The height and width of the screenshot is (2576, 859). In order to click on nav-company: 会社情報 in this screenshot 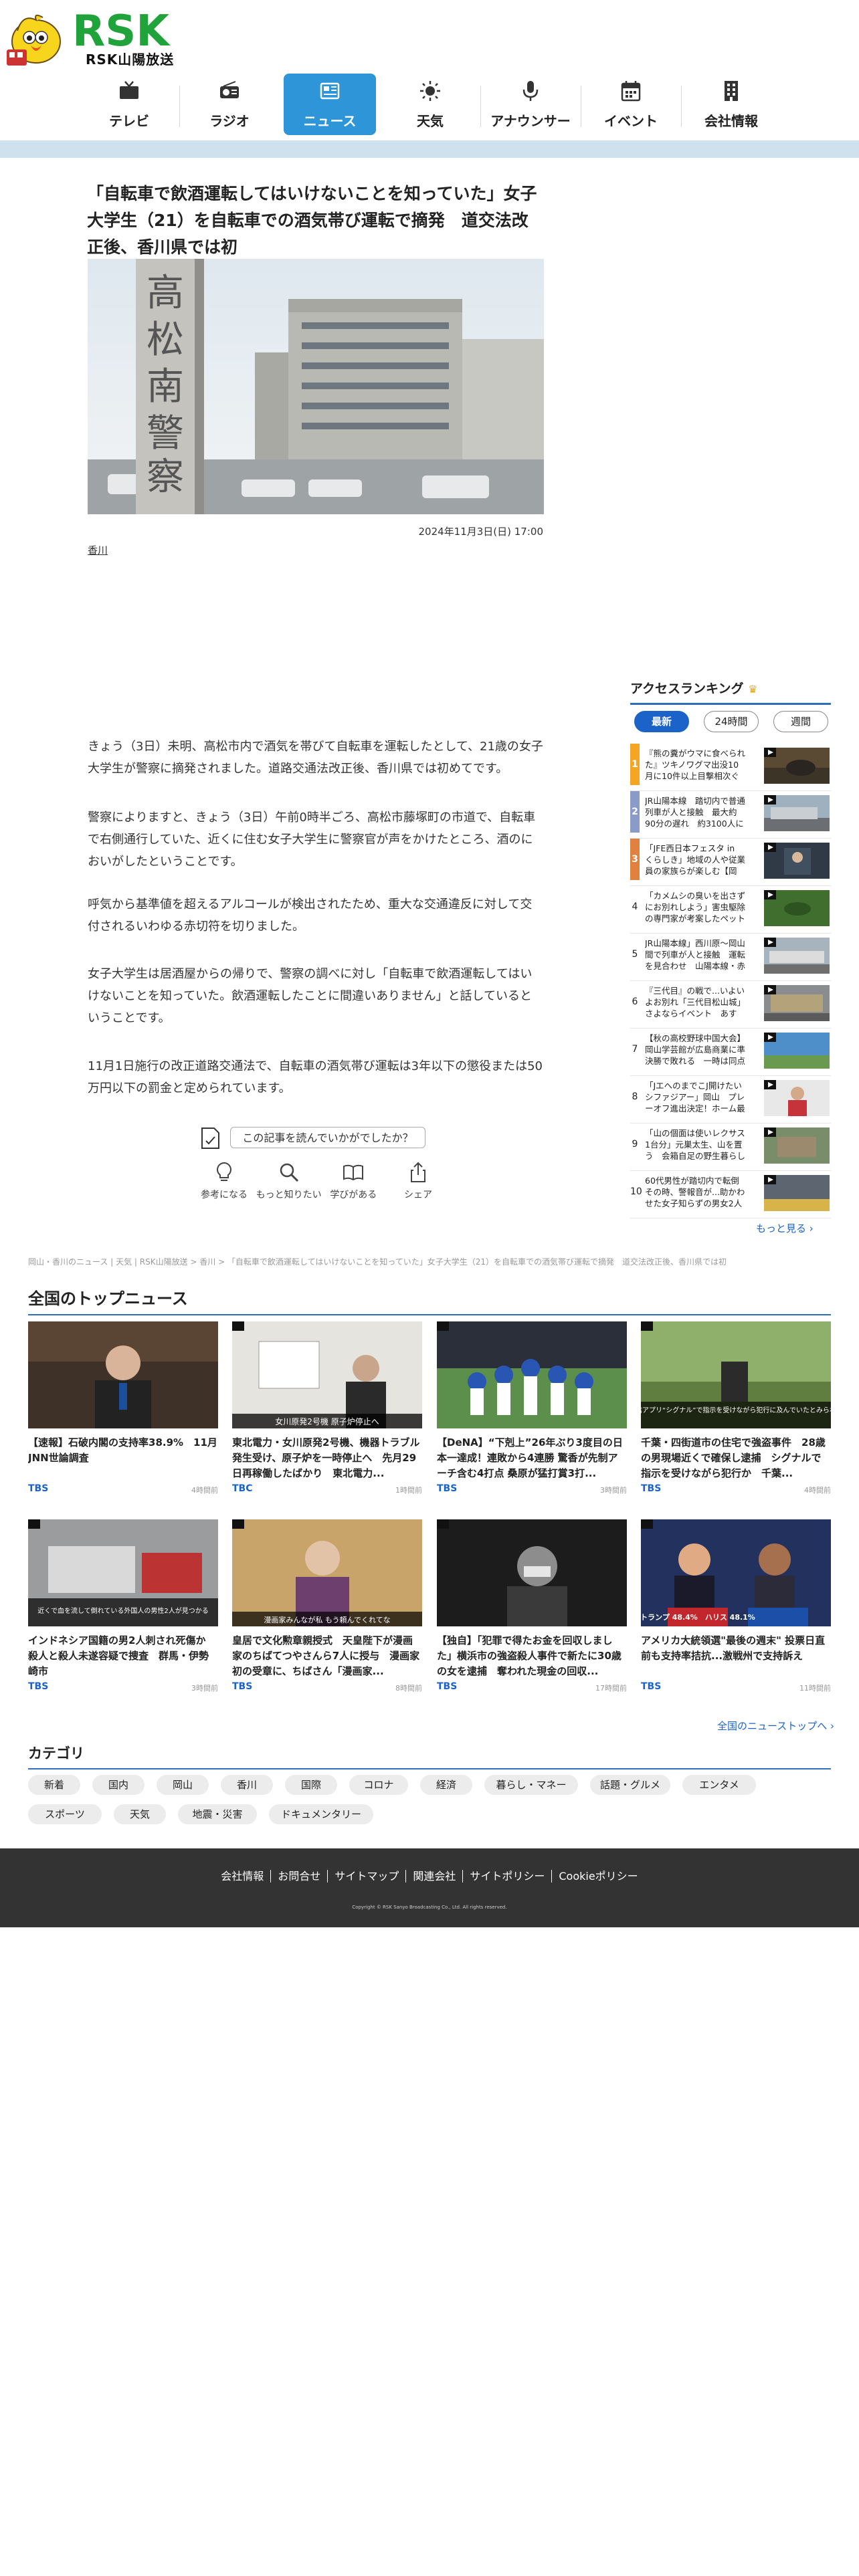, I will do `click(731, 104)`.